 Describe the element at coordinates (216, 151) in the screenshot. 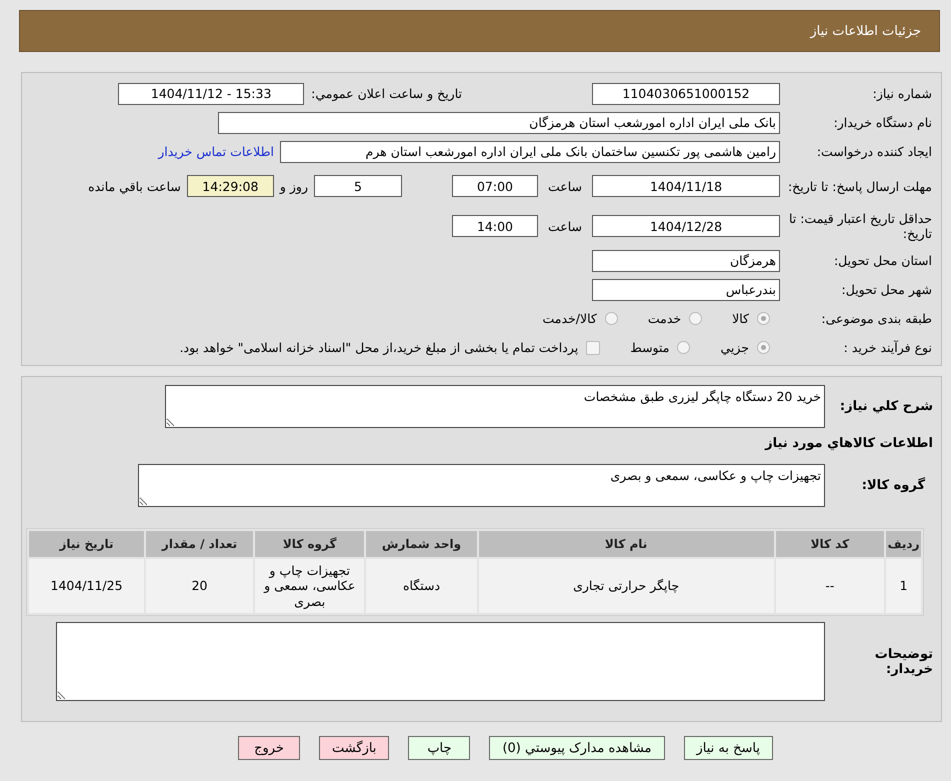

I see `contact-link: اطلاعات تماس خریدار` at that location.